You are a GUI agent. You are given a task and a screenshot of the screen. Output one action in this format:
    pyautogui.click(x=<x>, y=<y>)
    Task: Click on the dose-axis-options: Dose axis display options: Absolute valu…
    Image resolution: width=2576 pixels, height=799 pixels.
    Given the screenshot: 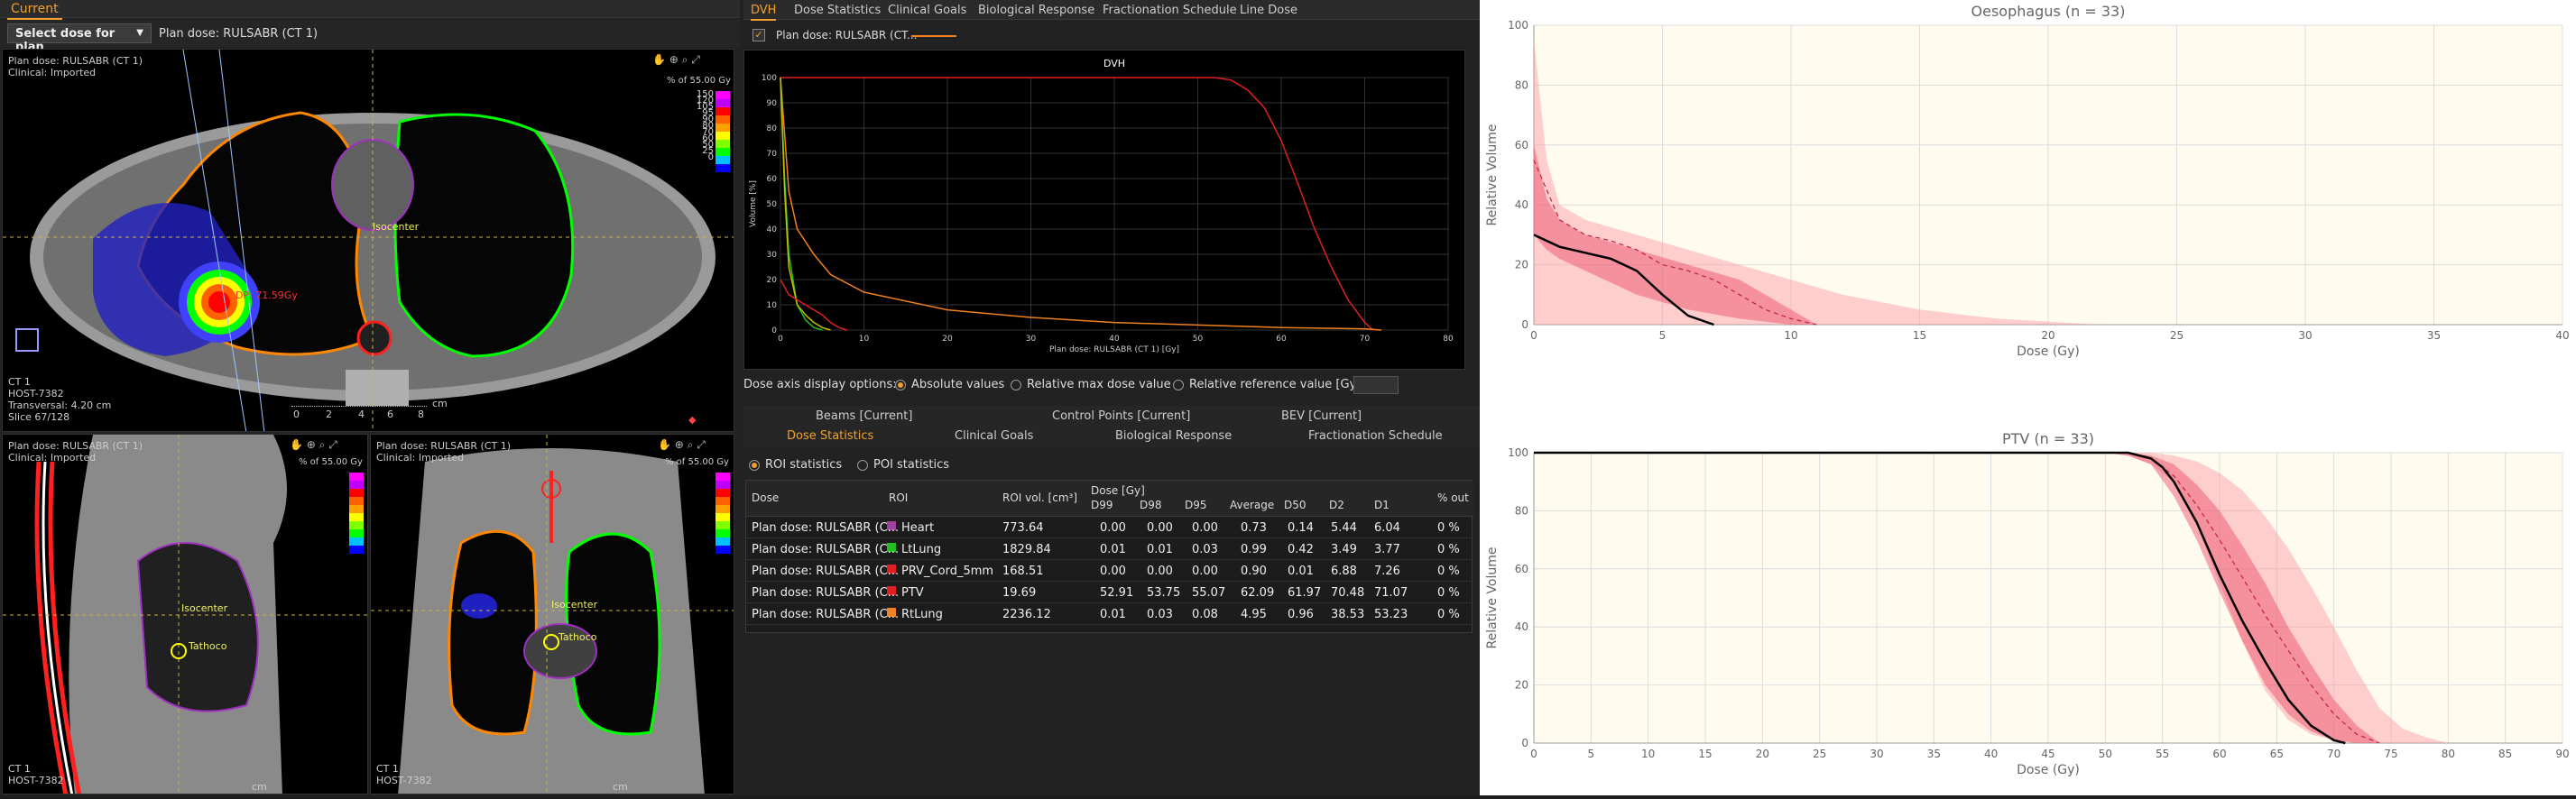 What is the action you would take?
    pyautogui.click(x=1111, y=385)
    